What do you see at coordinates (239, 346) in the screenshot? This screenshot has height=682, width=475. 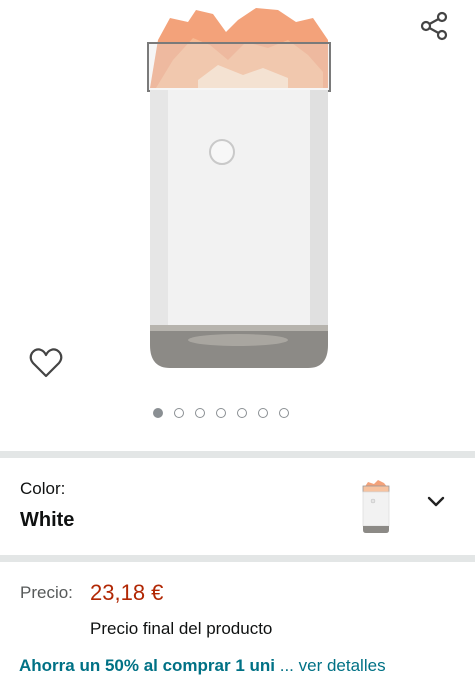 I see `device-base` at bounding box center [239, 346].